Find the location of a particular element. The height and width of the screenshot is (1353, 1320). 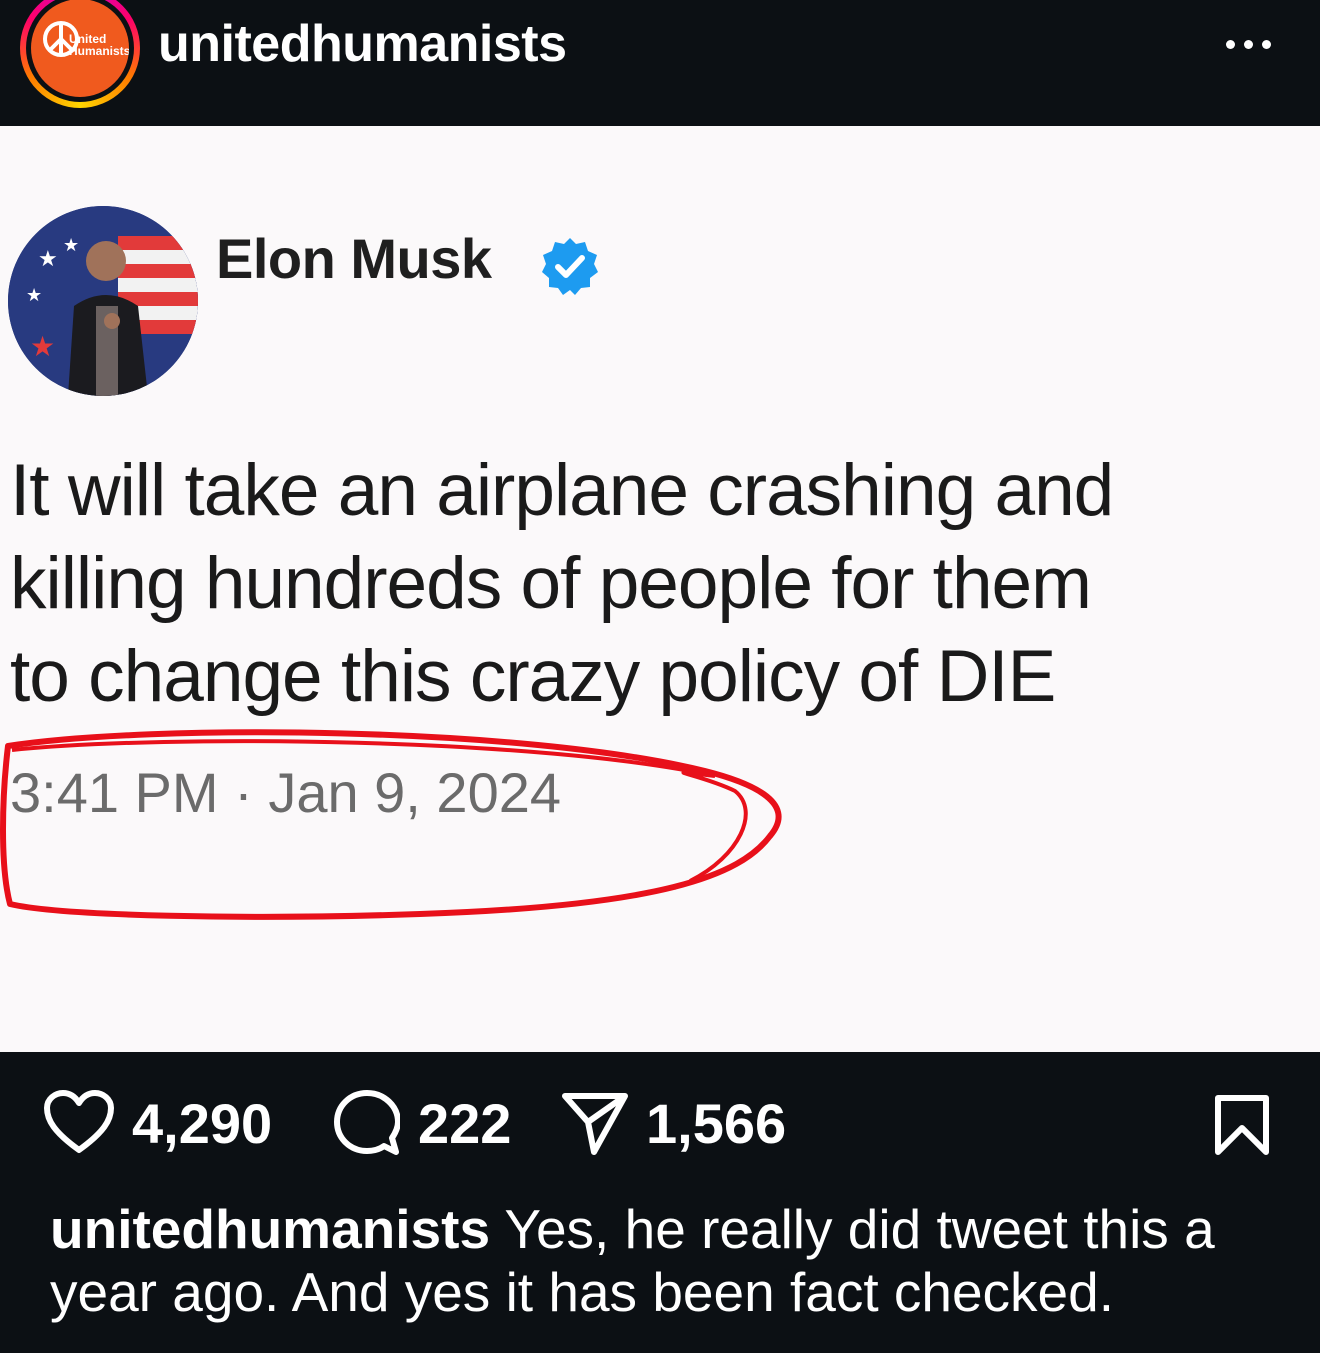

tweet-line: It will take an airplane crashing and is located at coordinates (562, 490).